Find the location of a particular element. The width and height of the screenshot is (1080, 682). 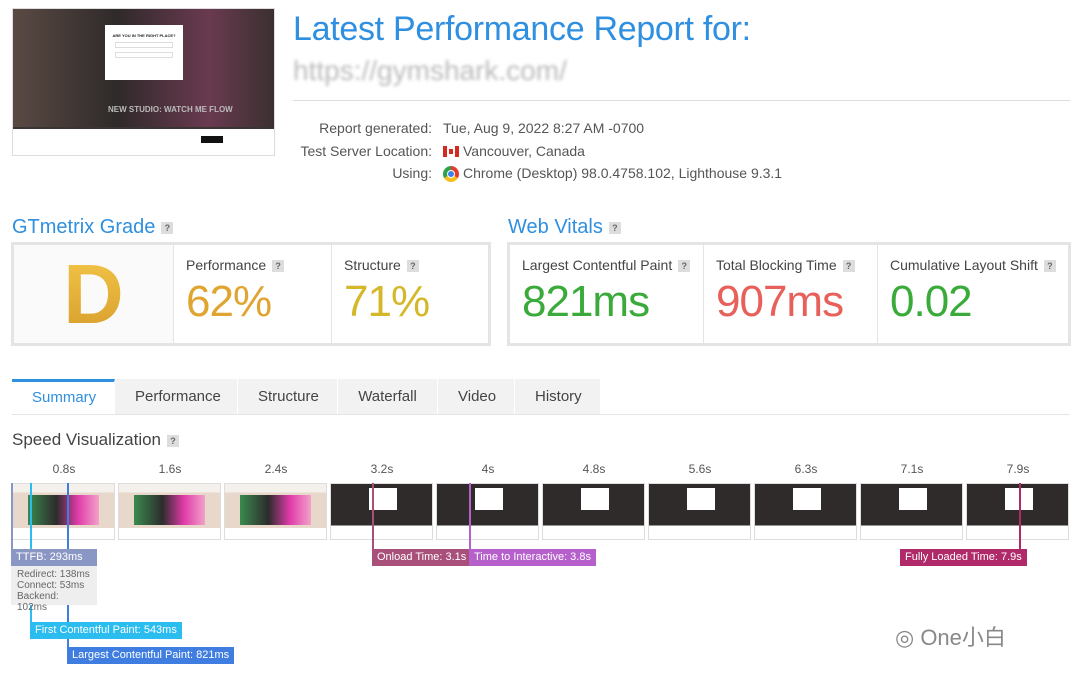

time-tick: 7.1s is located at coordinates (912, 469).